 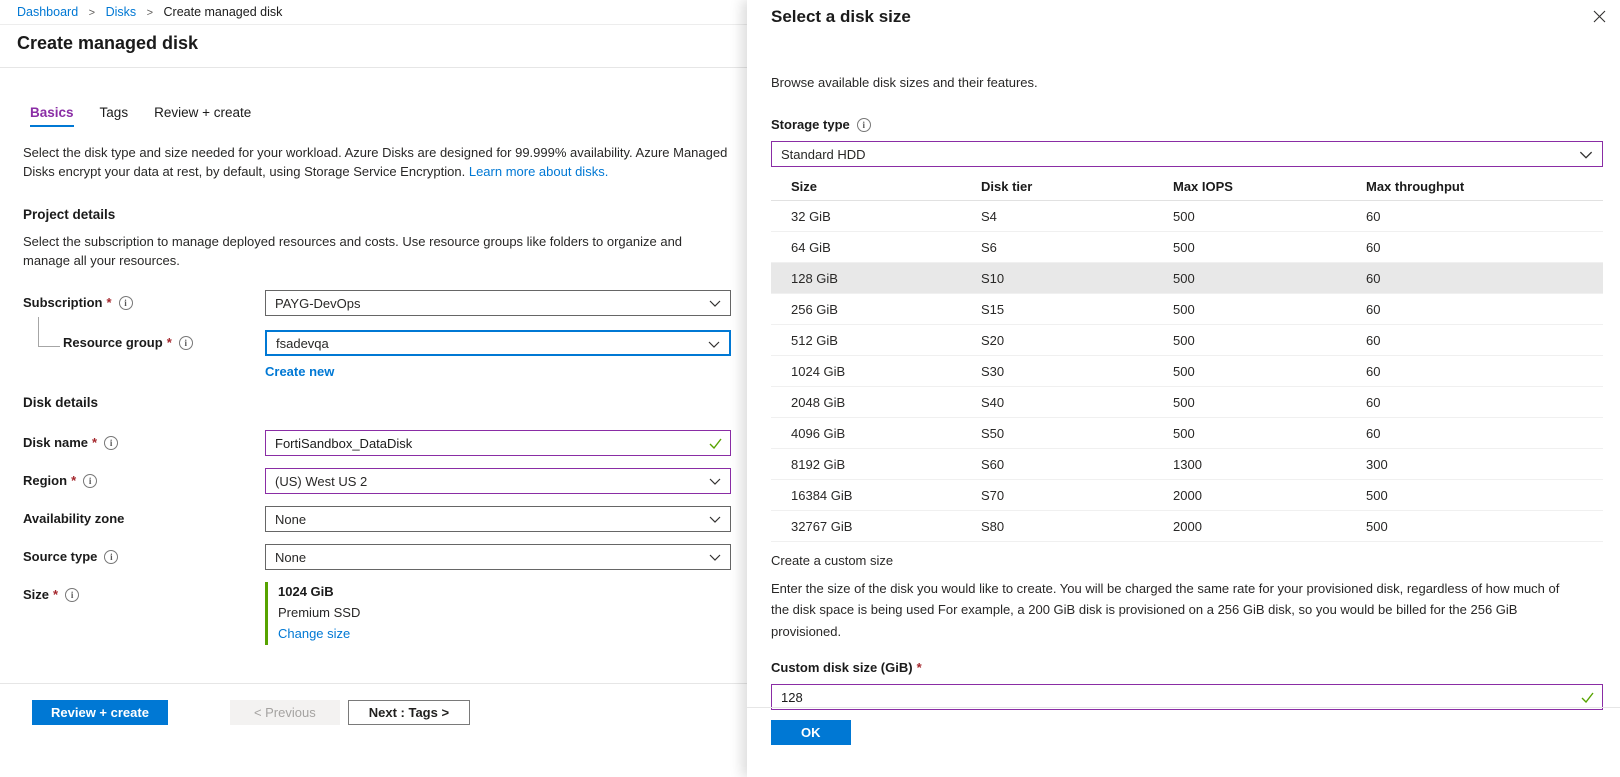 What do you see at coordinates (498, 614) in the screenshot?
I see `size-summary: 1024 GiB Premium SSD Change size` at bounding box center [498, 614].